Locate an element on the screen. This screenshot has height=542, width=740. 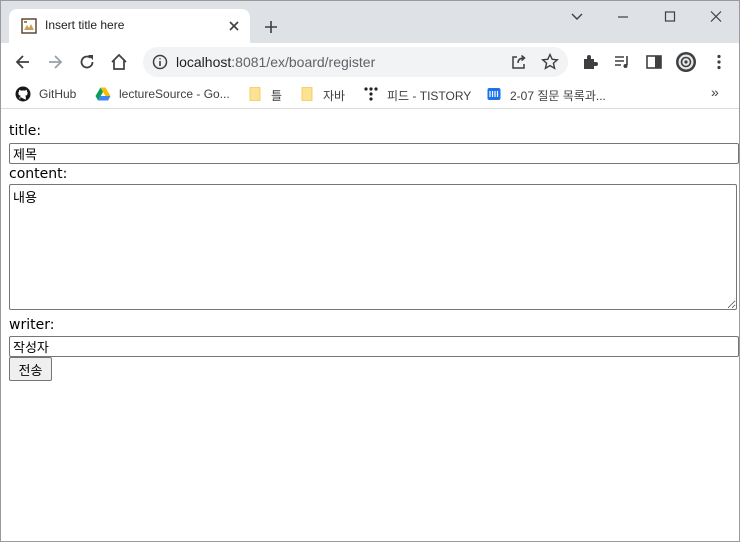
maximize-icon is located at coordinates (670, 17).